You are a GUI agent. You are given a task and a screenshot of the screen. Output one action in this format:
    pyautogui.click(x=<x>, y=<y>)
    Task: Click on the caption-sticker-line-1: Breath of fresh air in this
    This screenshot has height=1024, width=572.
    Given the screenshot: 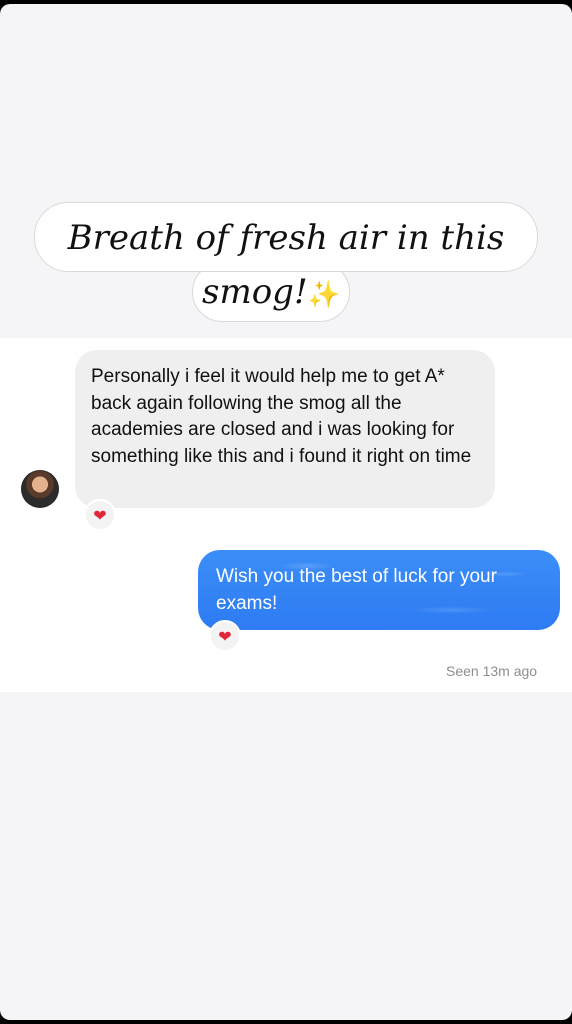 What is the action you would take?
    pyautogui.click(x=286, y=237)
    